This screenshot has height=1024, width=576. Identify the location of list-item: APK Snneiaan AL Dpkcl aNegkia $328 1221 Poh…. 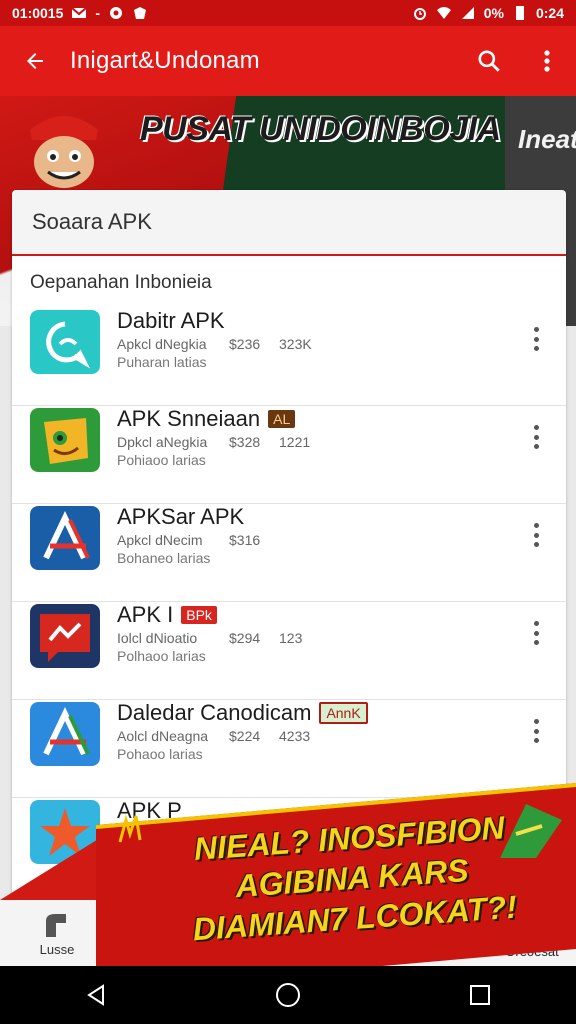
(289, 455).